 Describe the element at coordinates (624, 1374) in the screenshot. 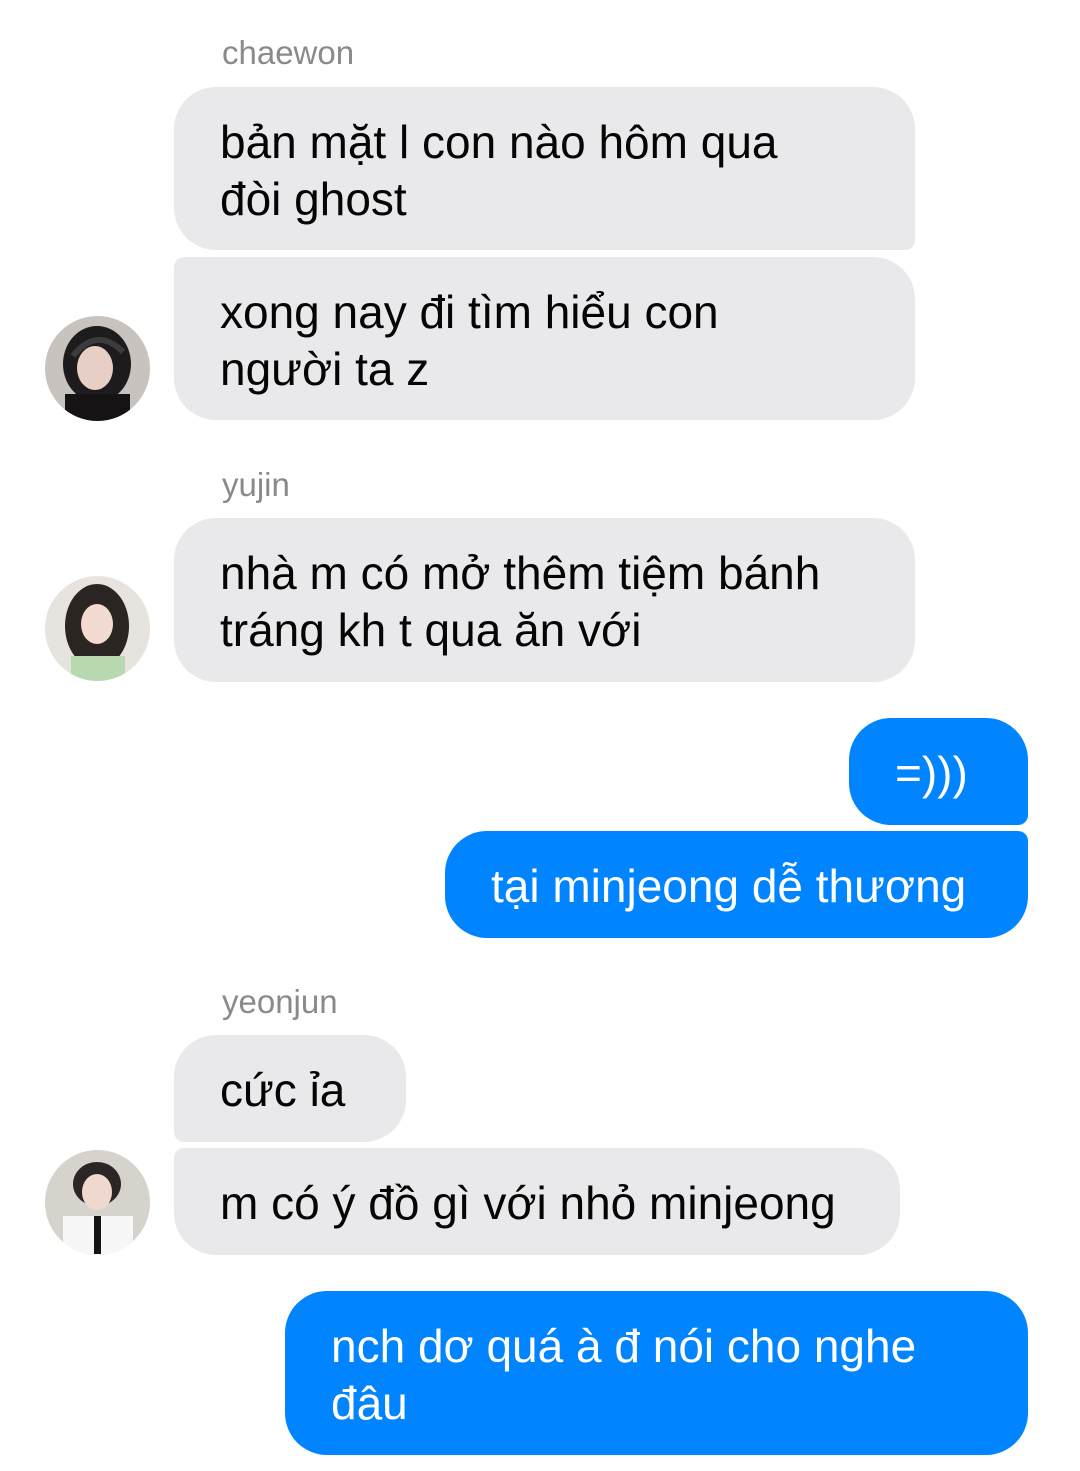

I see `message-text: nch dơ quá à đ nói cho nghe đâu` at that location.